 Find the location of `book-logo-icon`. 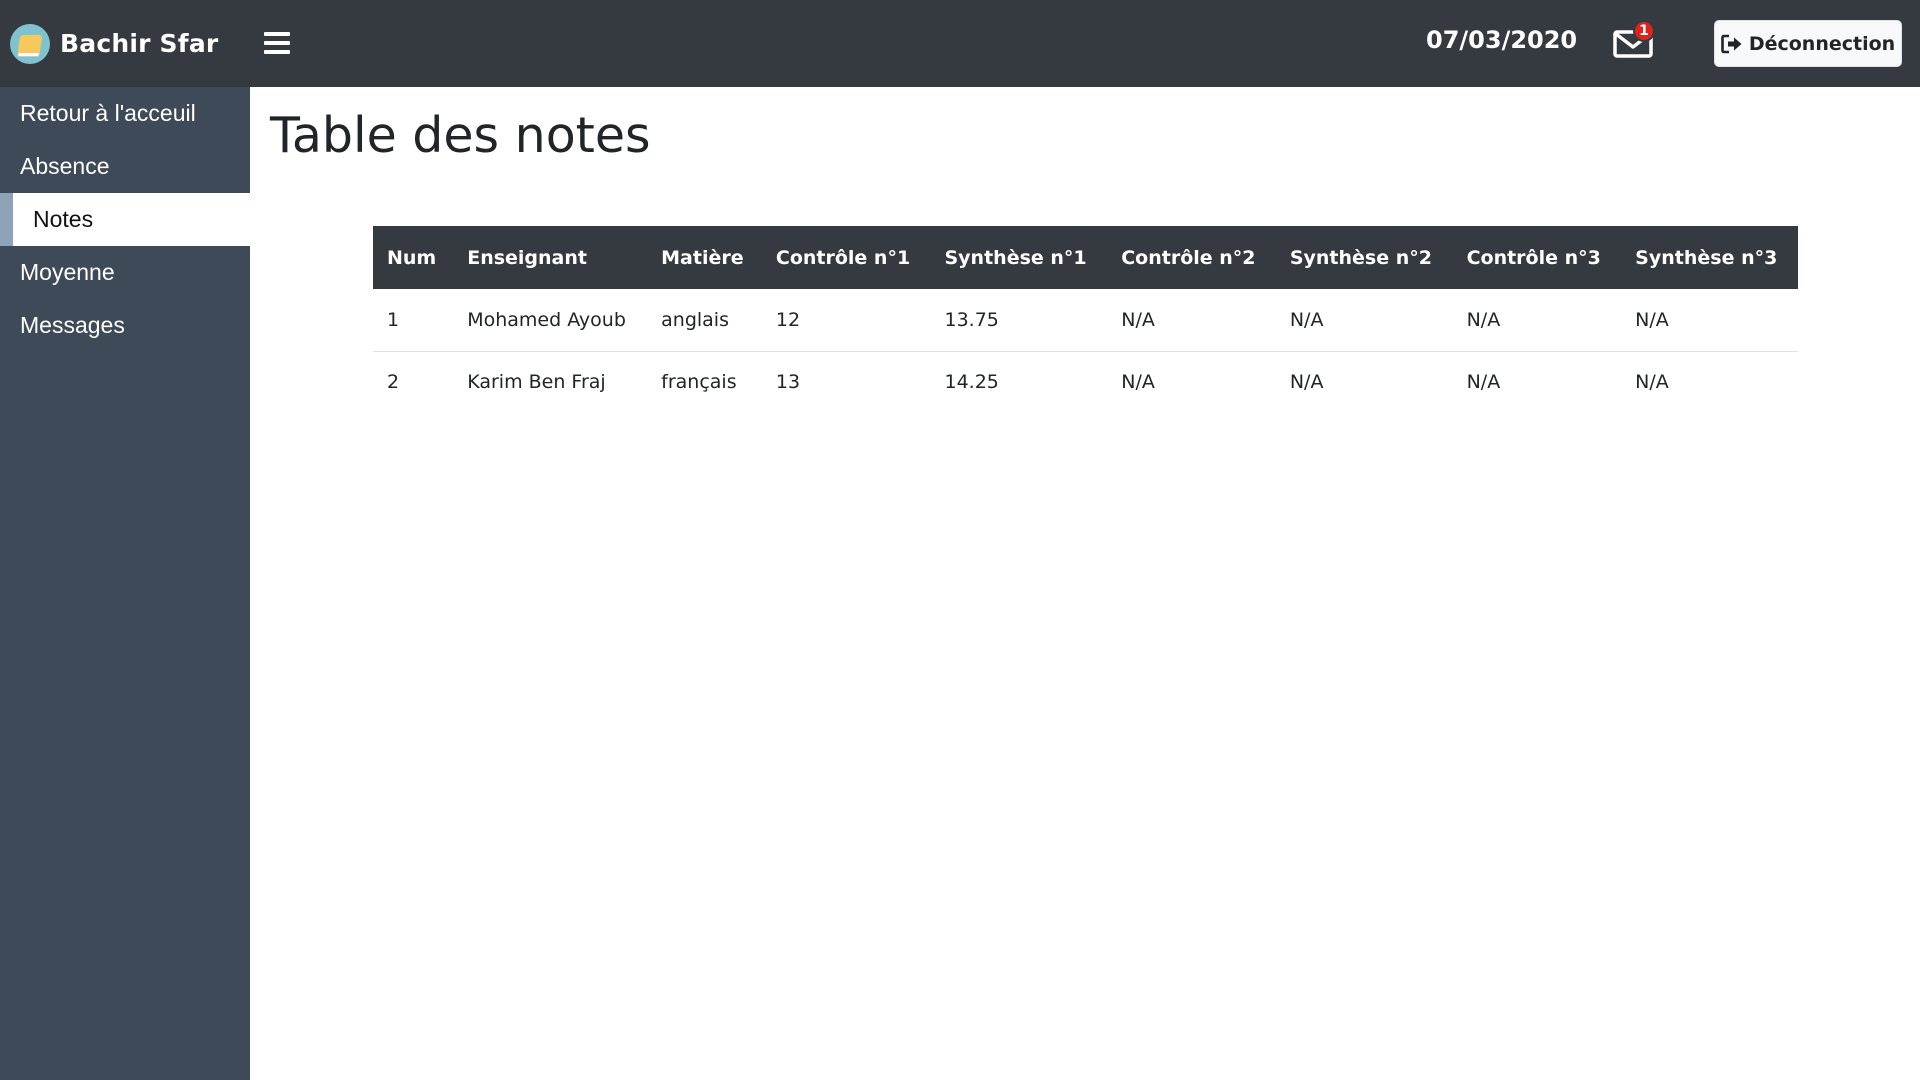

book-logo-icon is located at coordinates (30, 43).